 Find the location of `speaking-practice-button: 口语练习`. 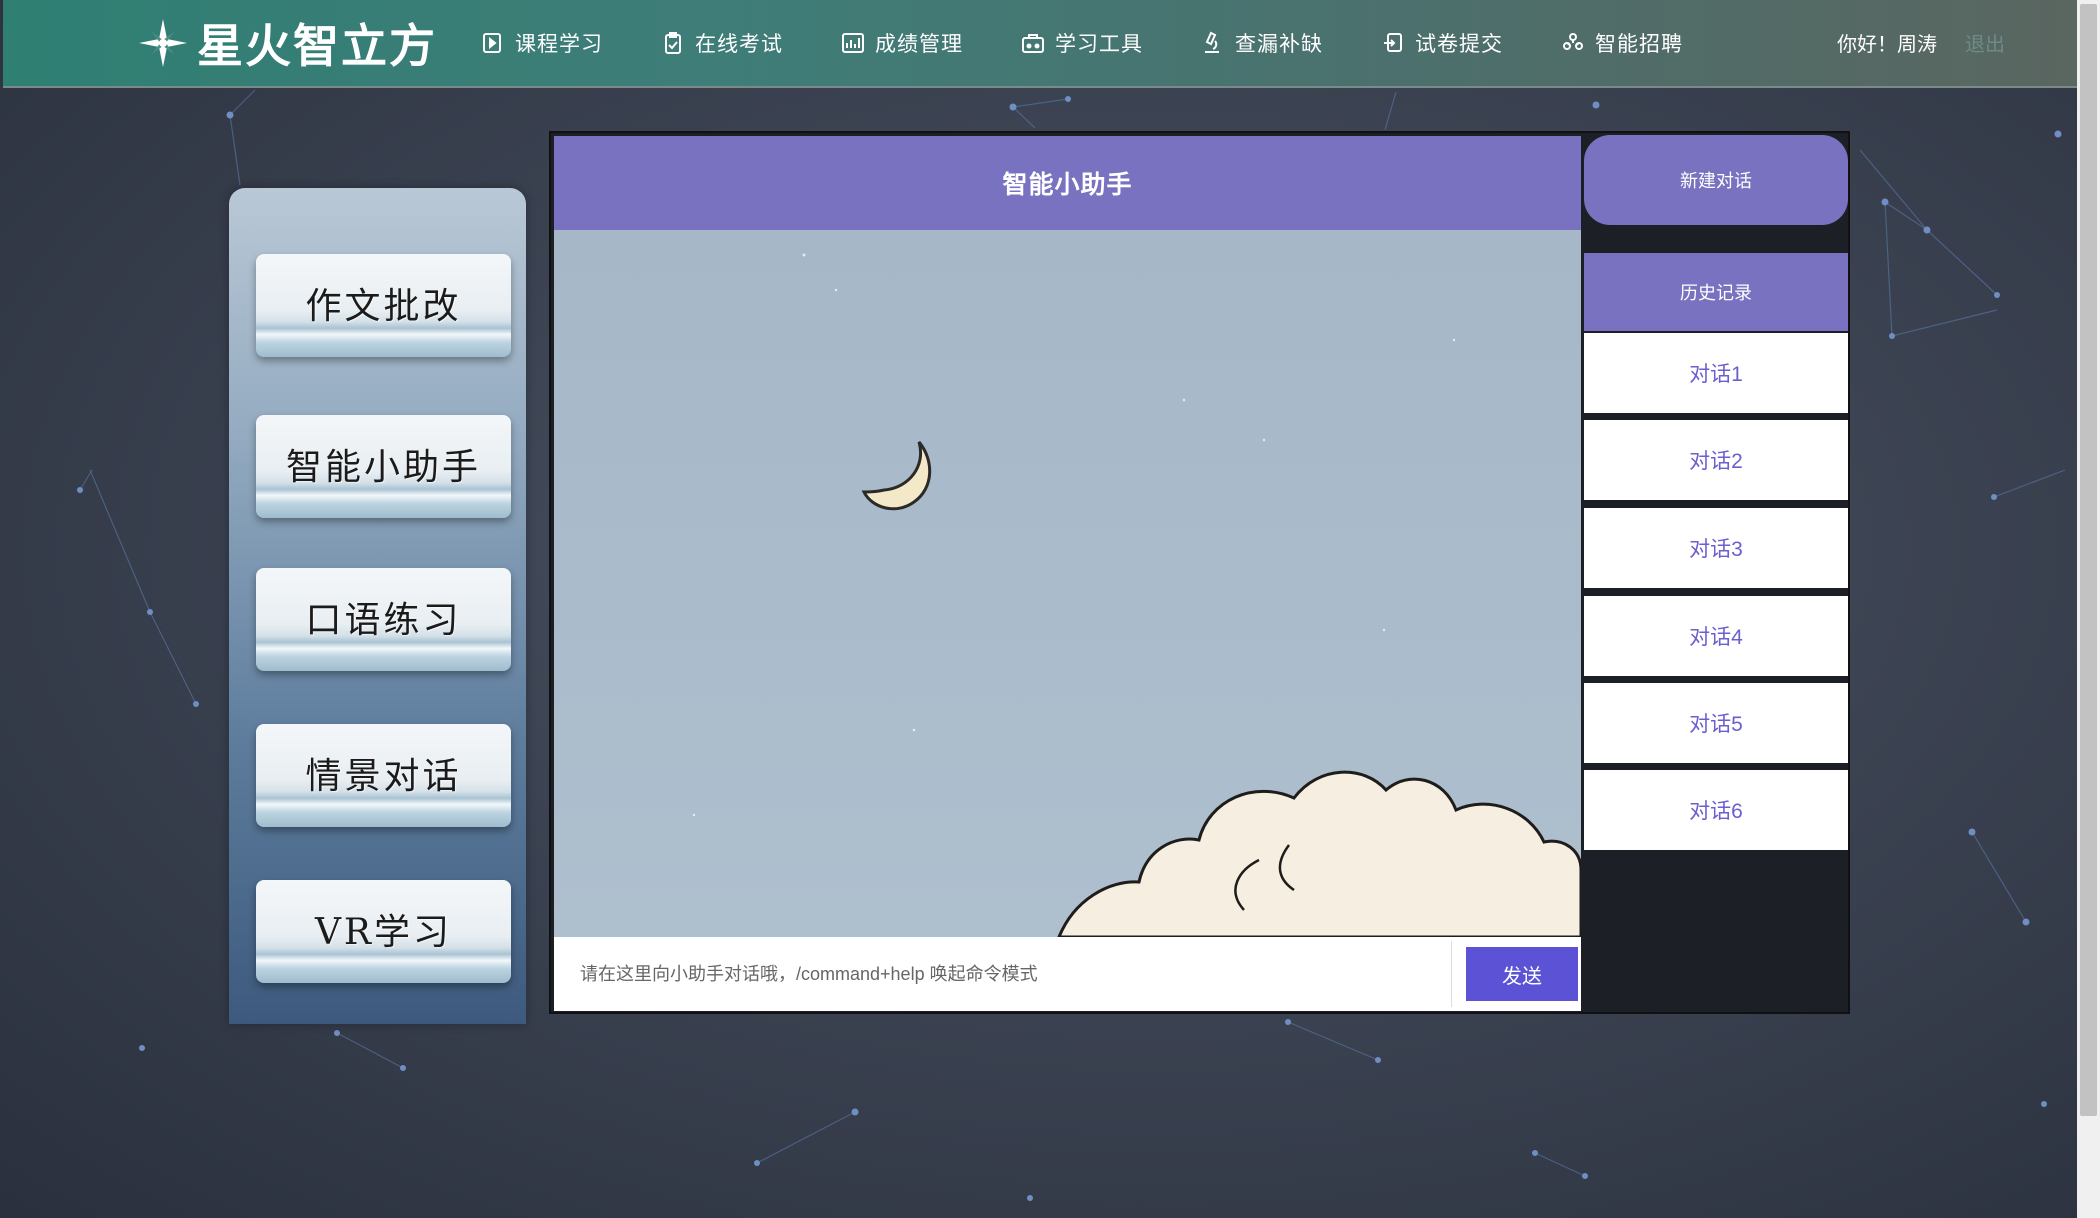

speaking-practice-button: 口语练习 is located at coordinates (383, 619).